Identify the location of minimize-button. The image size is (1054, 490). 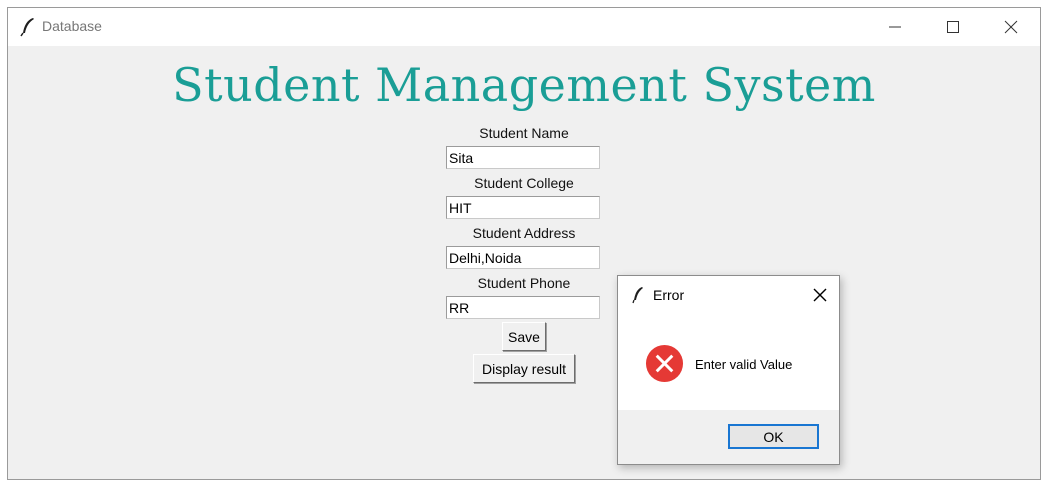
(895, 27).